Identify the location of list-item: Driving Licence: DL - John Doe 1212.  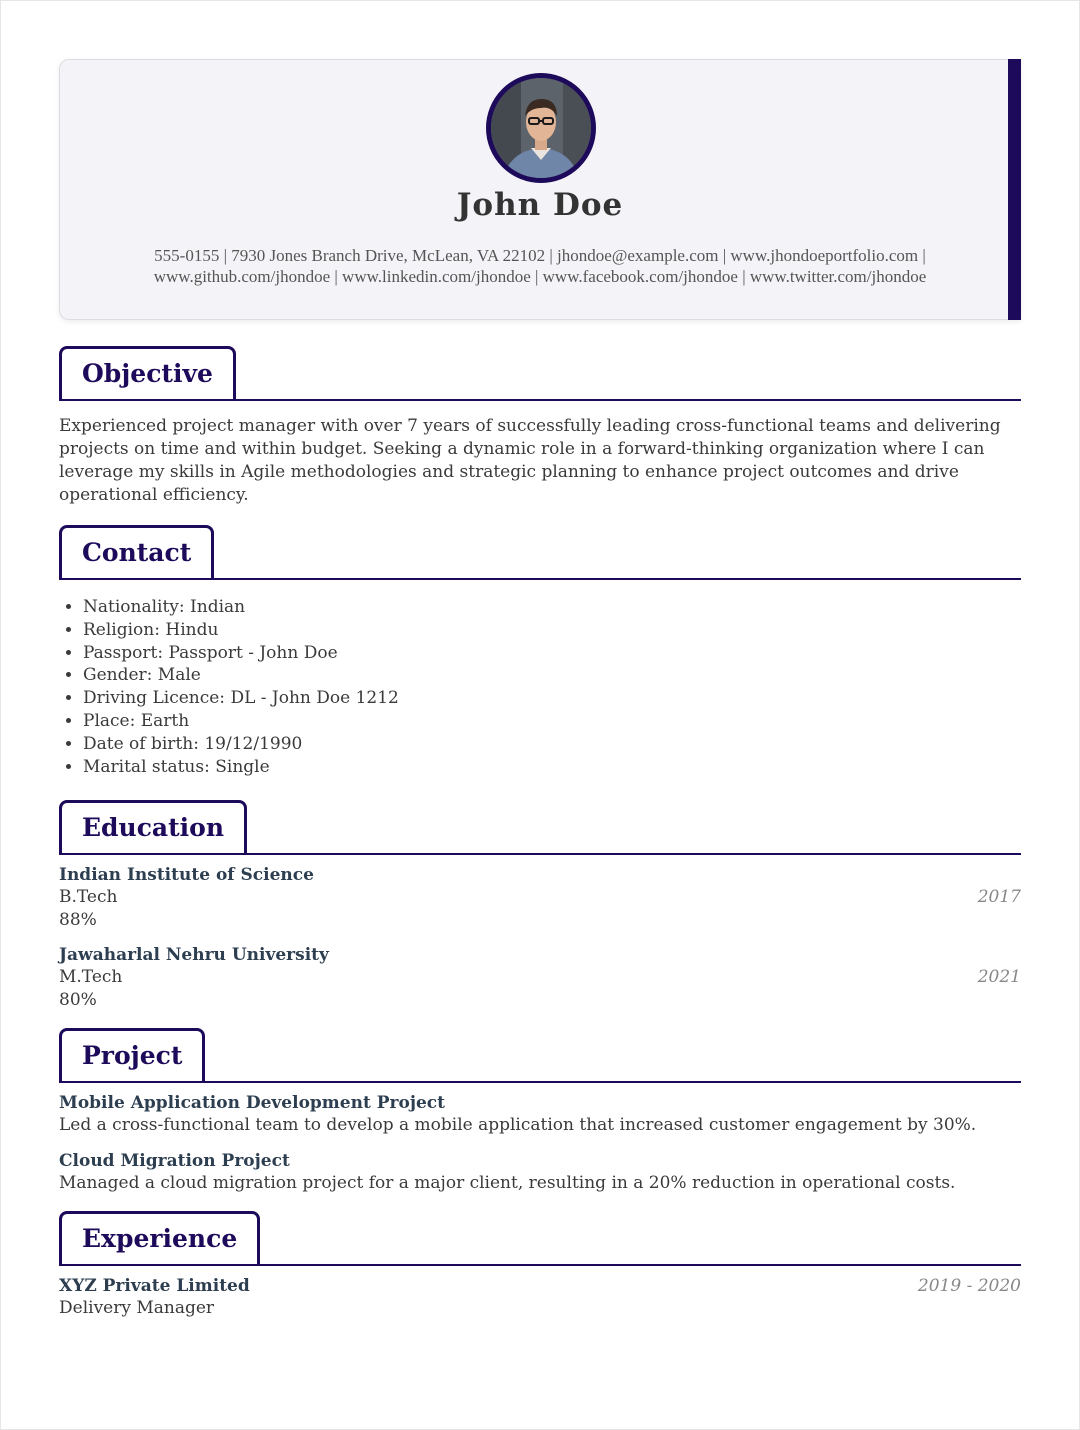
(552, 698).